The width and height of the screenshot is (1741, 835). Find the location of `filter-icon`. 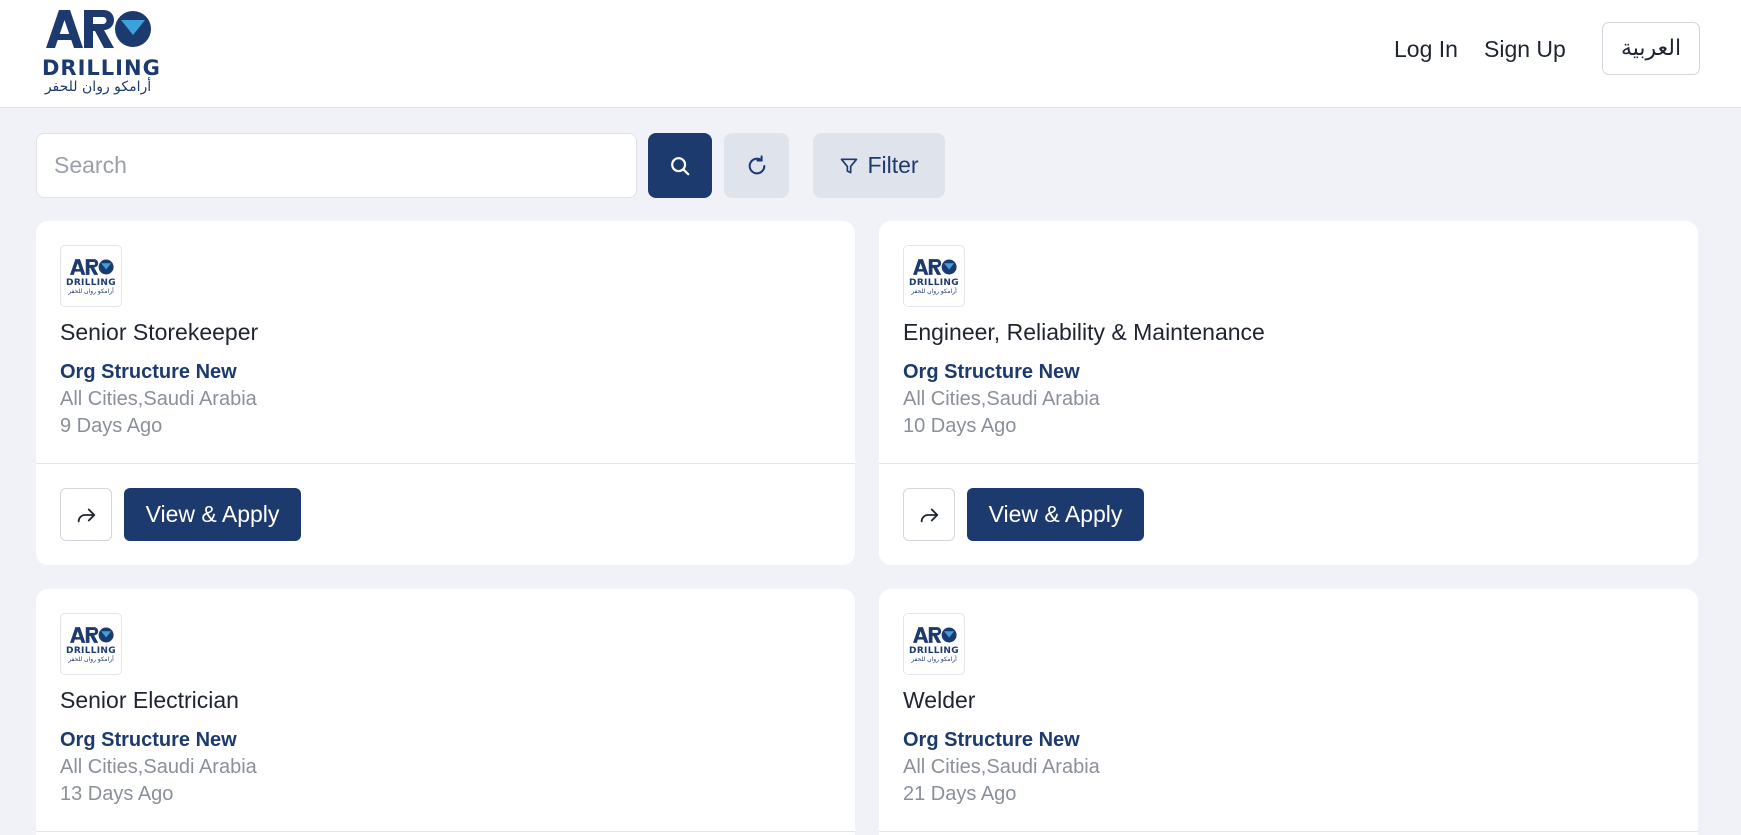

filter-icon is located at coordinates (849, 165).